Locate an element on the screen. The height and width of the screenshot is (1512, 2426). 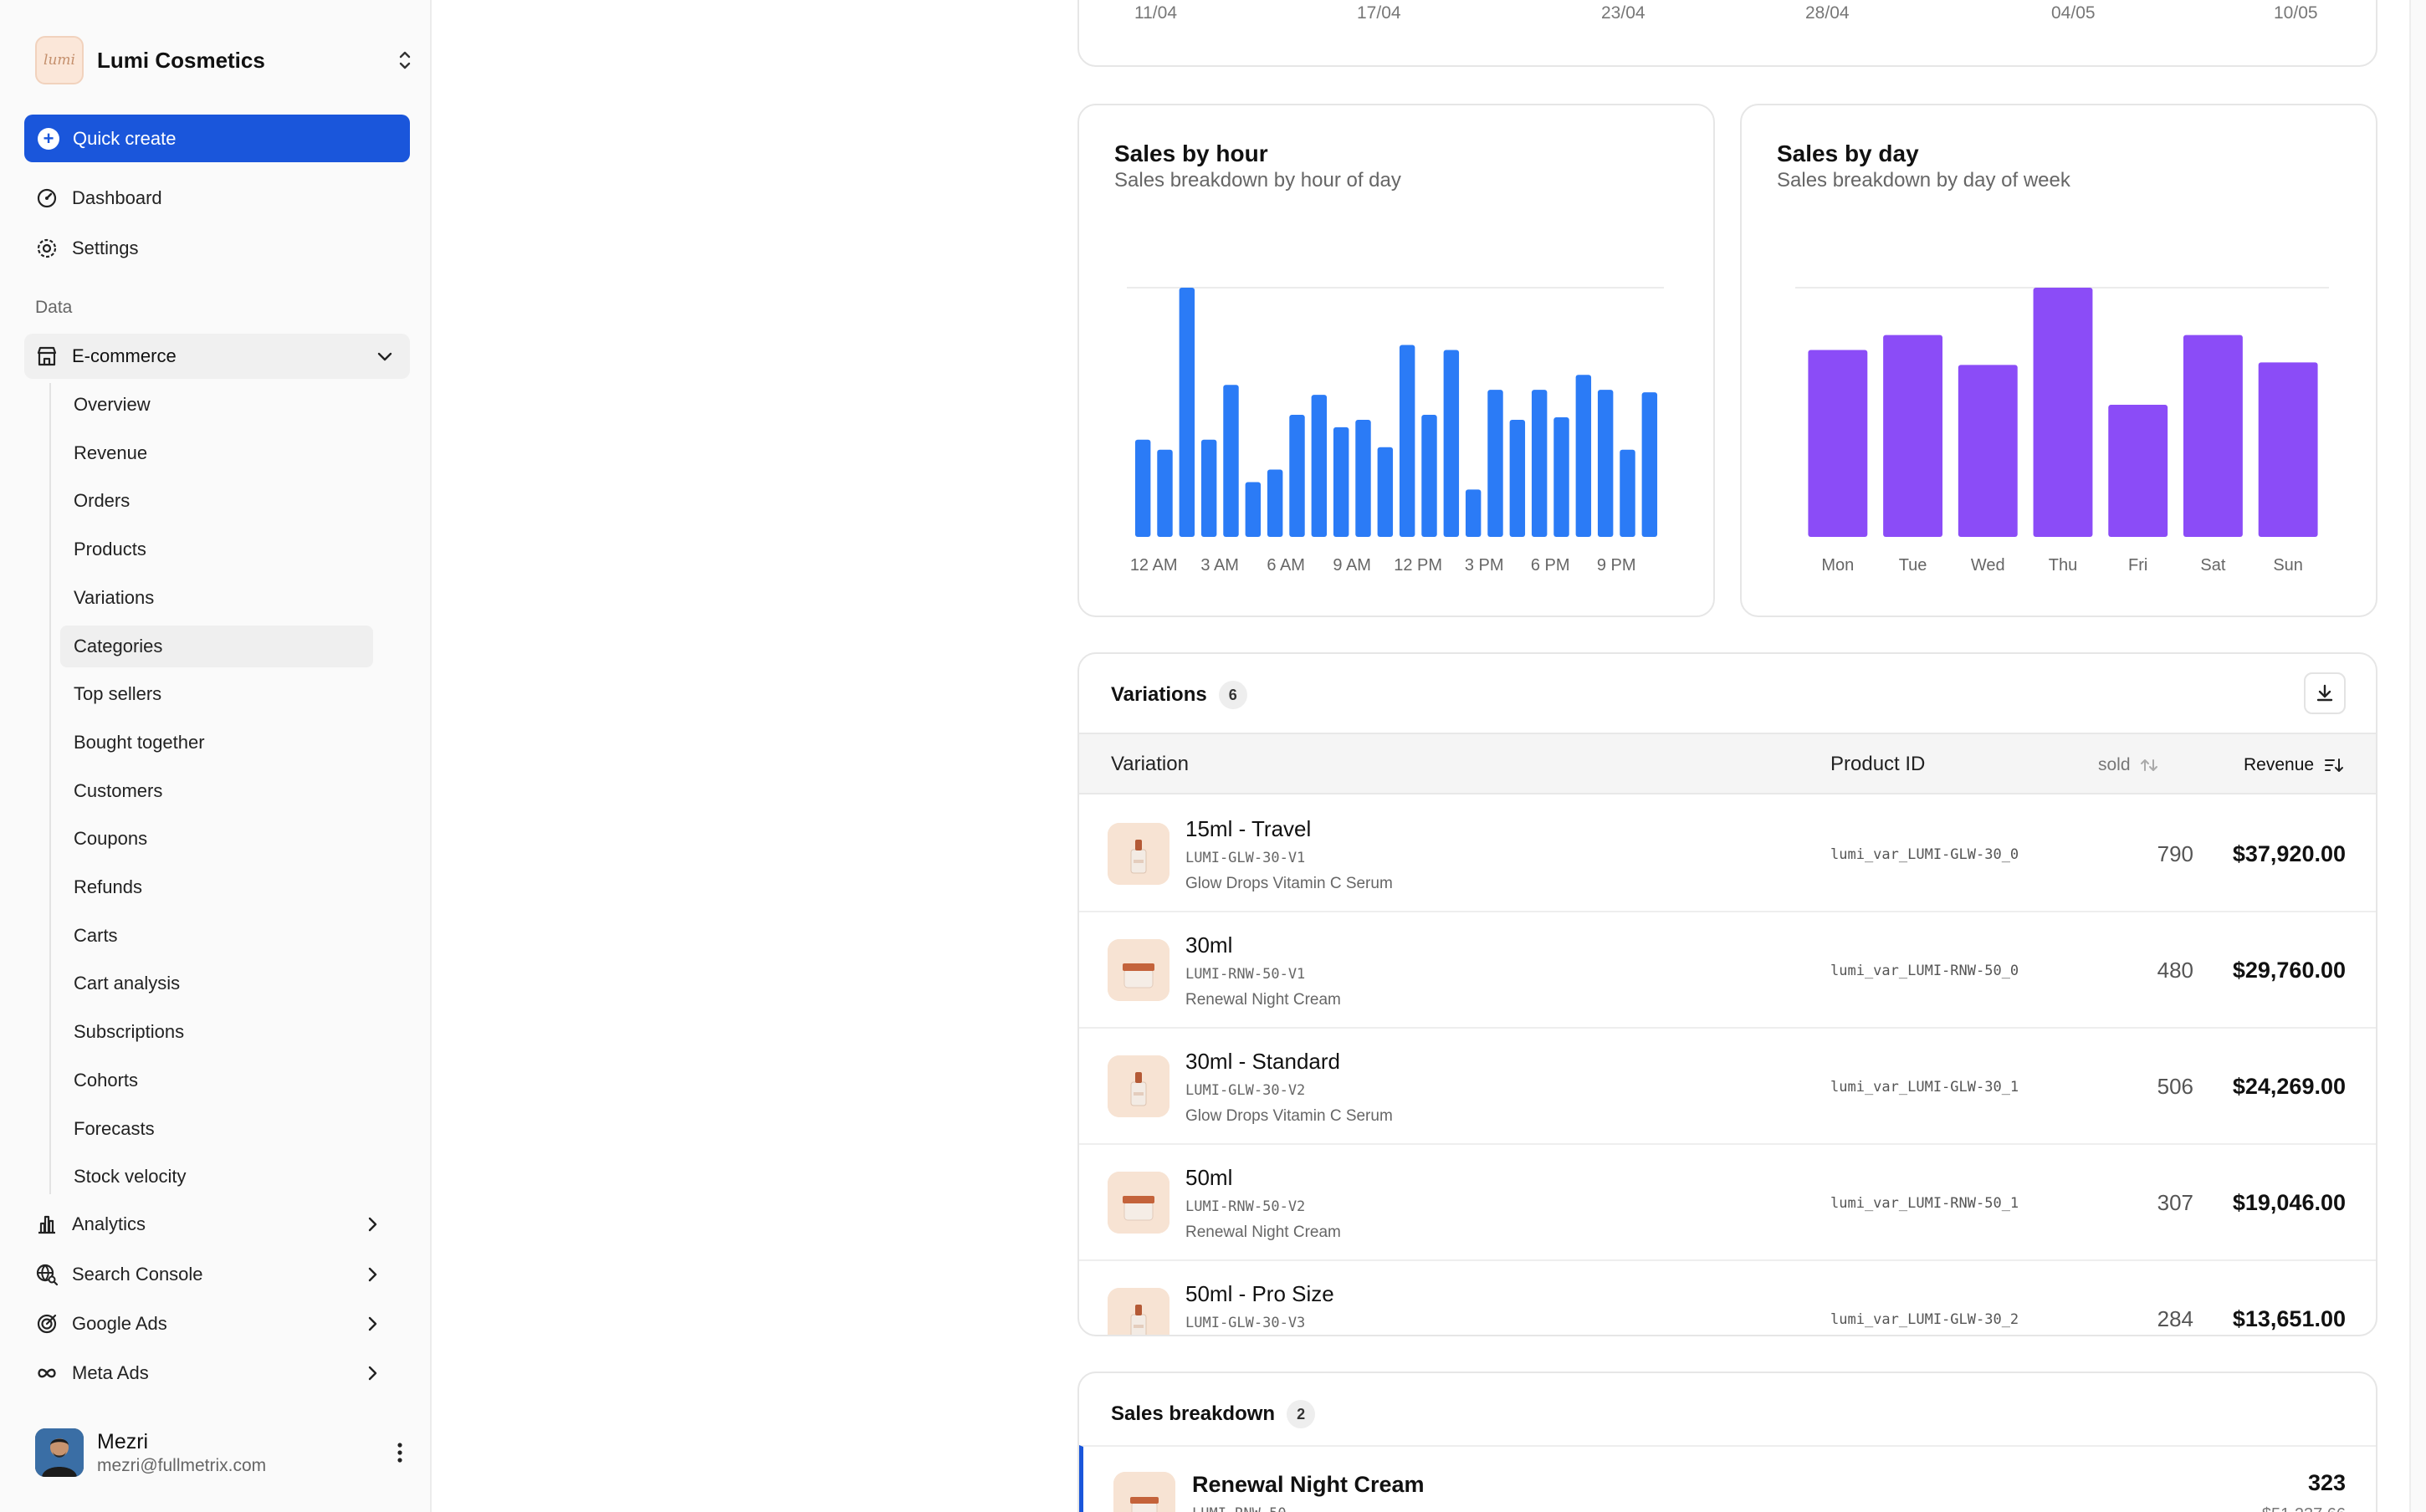
variation-sku: LUMI-GLW-30-V2 is located at coordinates (1245, 1090).